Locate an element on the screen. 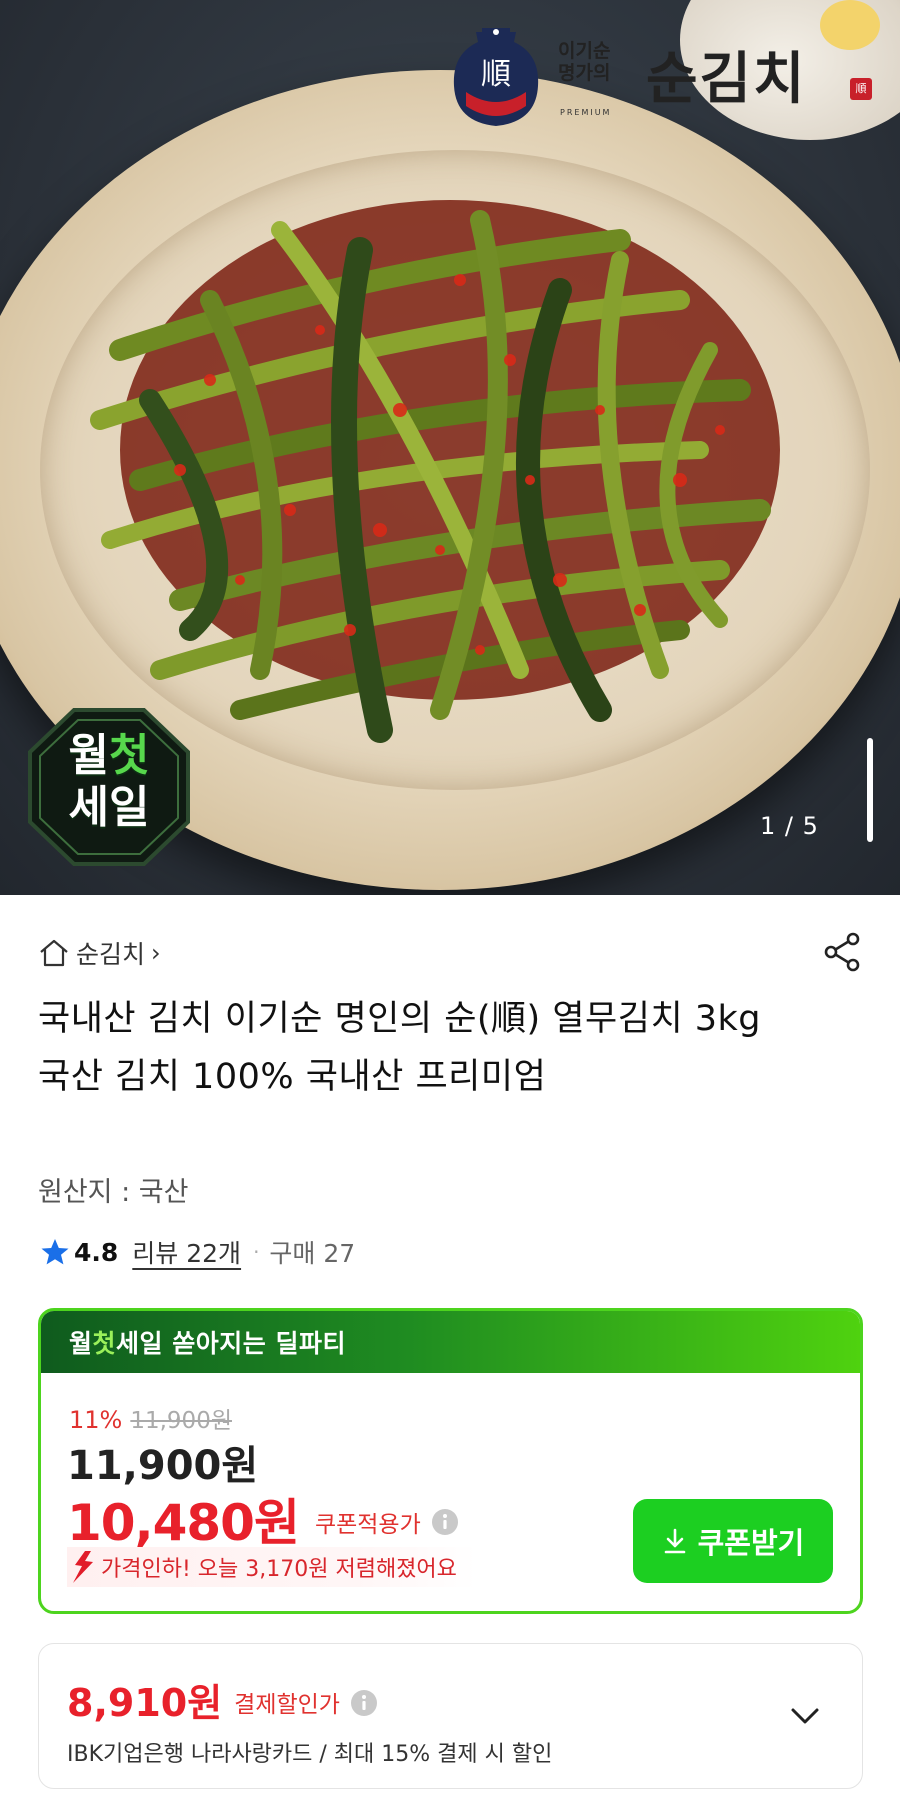 Image resolution: width=900 pixels, height=1801 pixels. brand-logo: 順 이기순 명가의 PREMIUM 순김치 順 is located at coordinates (668, 81).